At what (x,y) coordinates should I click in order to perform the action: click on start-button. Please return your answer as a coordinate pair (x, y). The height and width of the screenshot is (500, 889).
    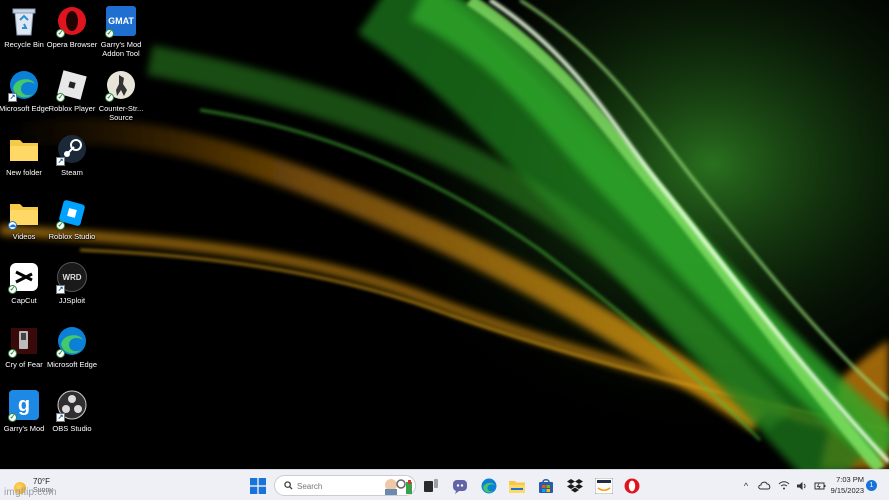
    Looking at the image, I should click on (258, 486).